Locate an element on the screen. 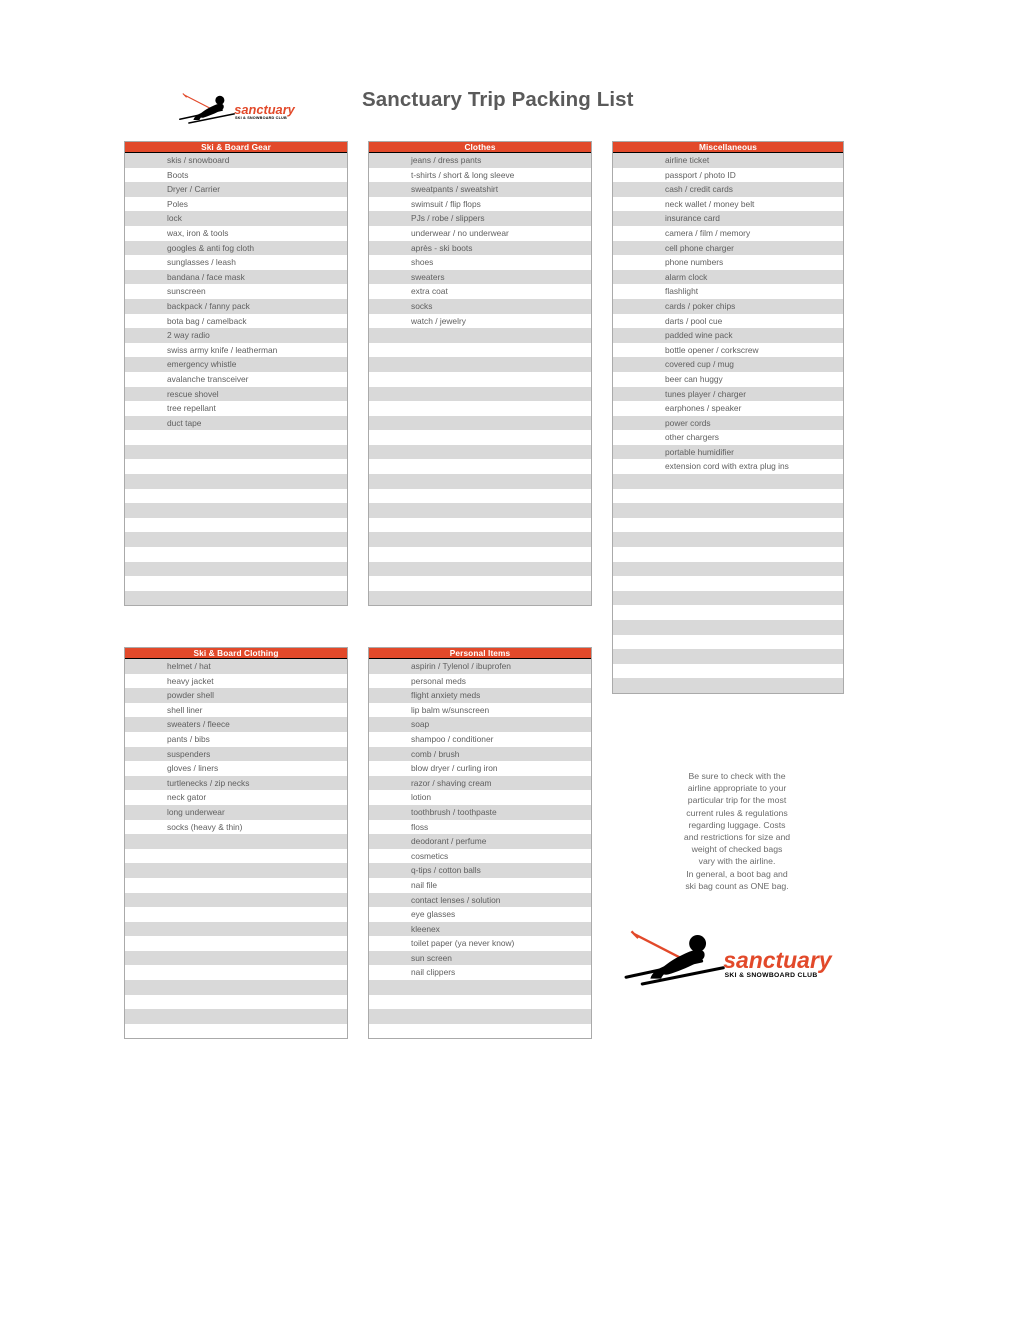  list-item: alarm clock is located at coordinates (728, 277).